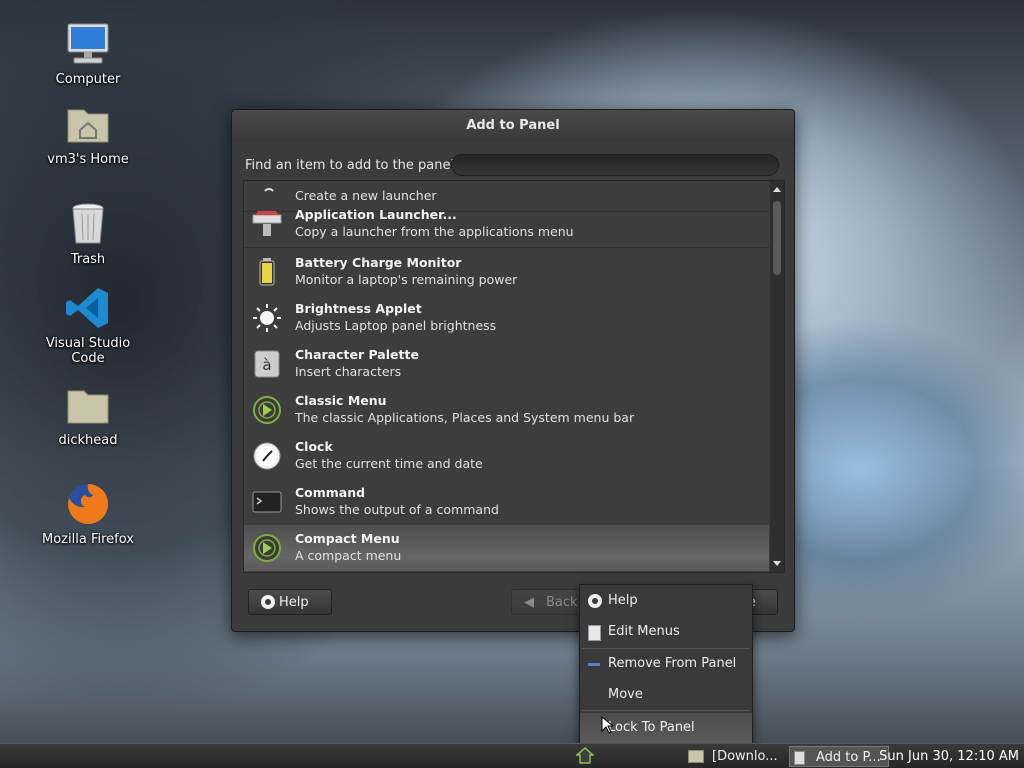 This screenshot has width=1024, height=768. I want to click on svg-text: à, so click(266, 365).